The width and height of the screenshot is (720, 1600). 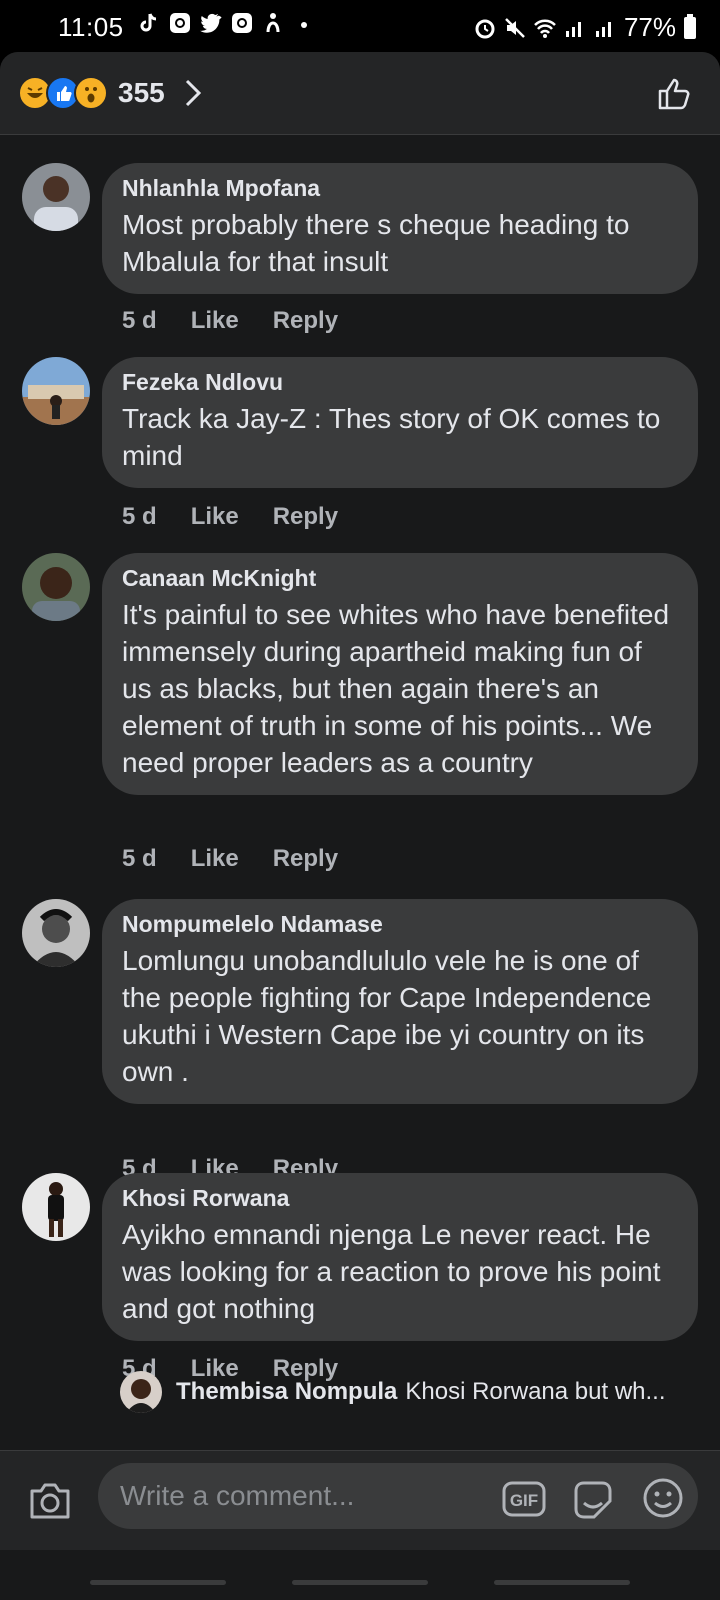 I want to click on comment-composer: GIF, so click(x=360, y=1500).